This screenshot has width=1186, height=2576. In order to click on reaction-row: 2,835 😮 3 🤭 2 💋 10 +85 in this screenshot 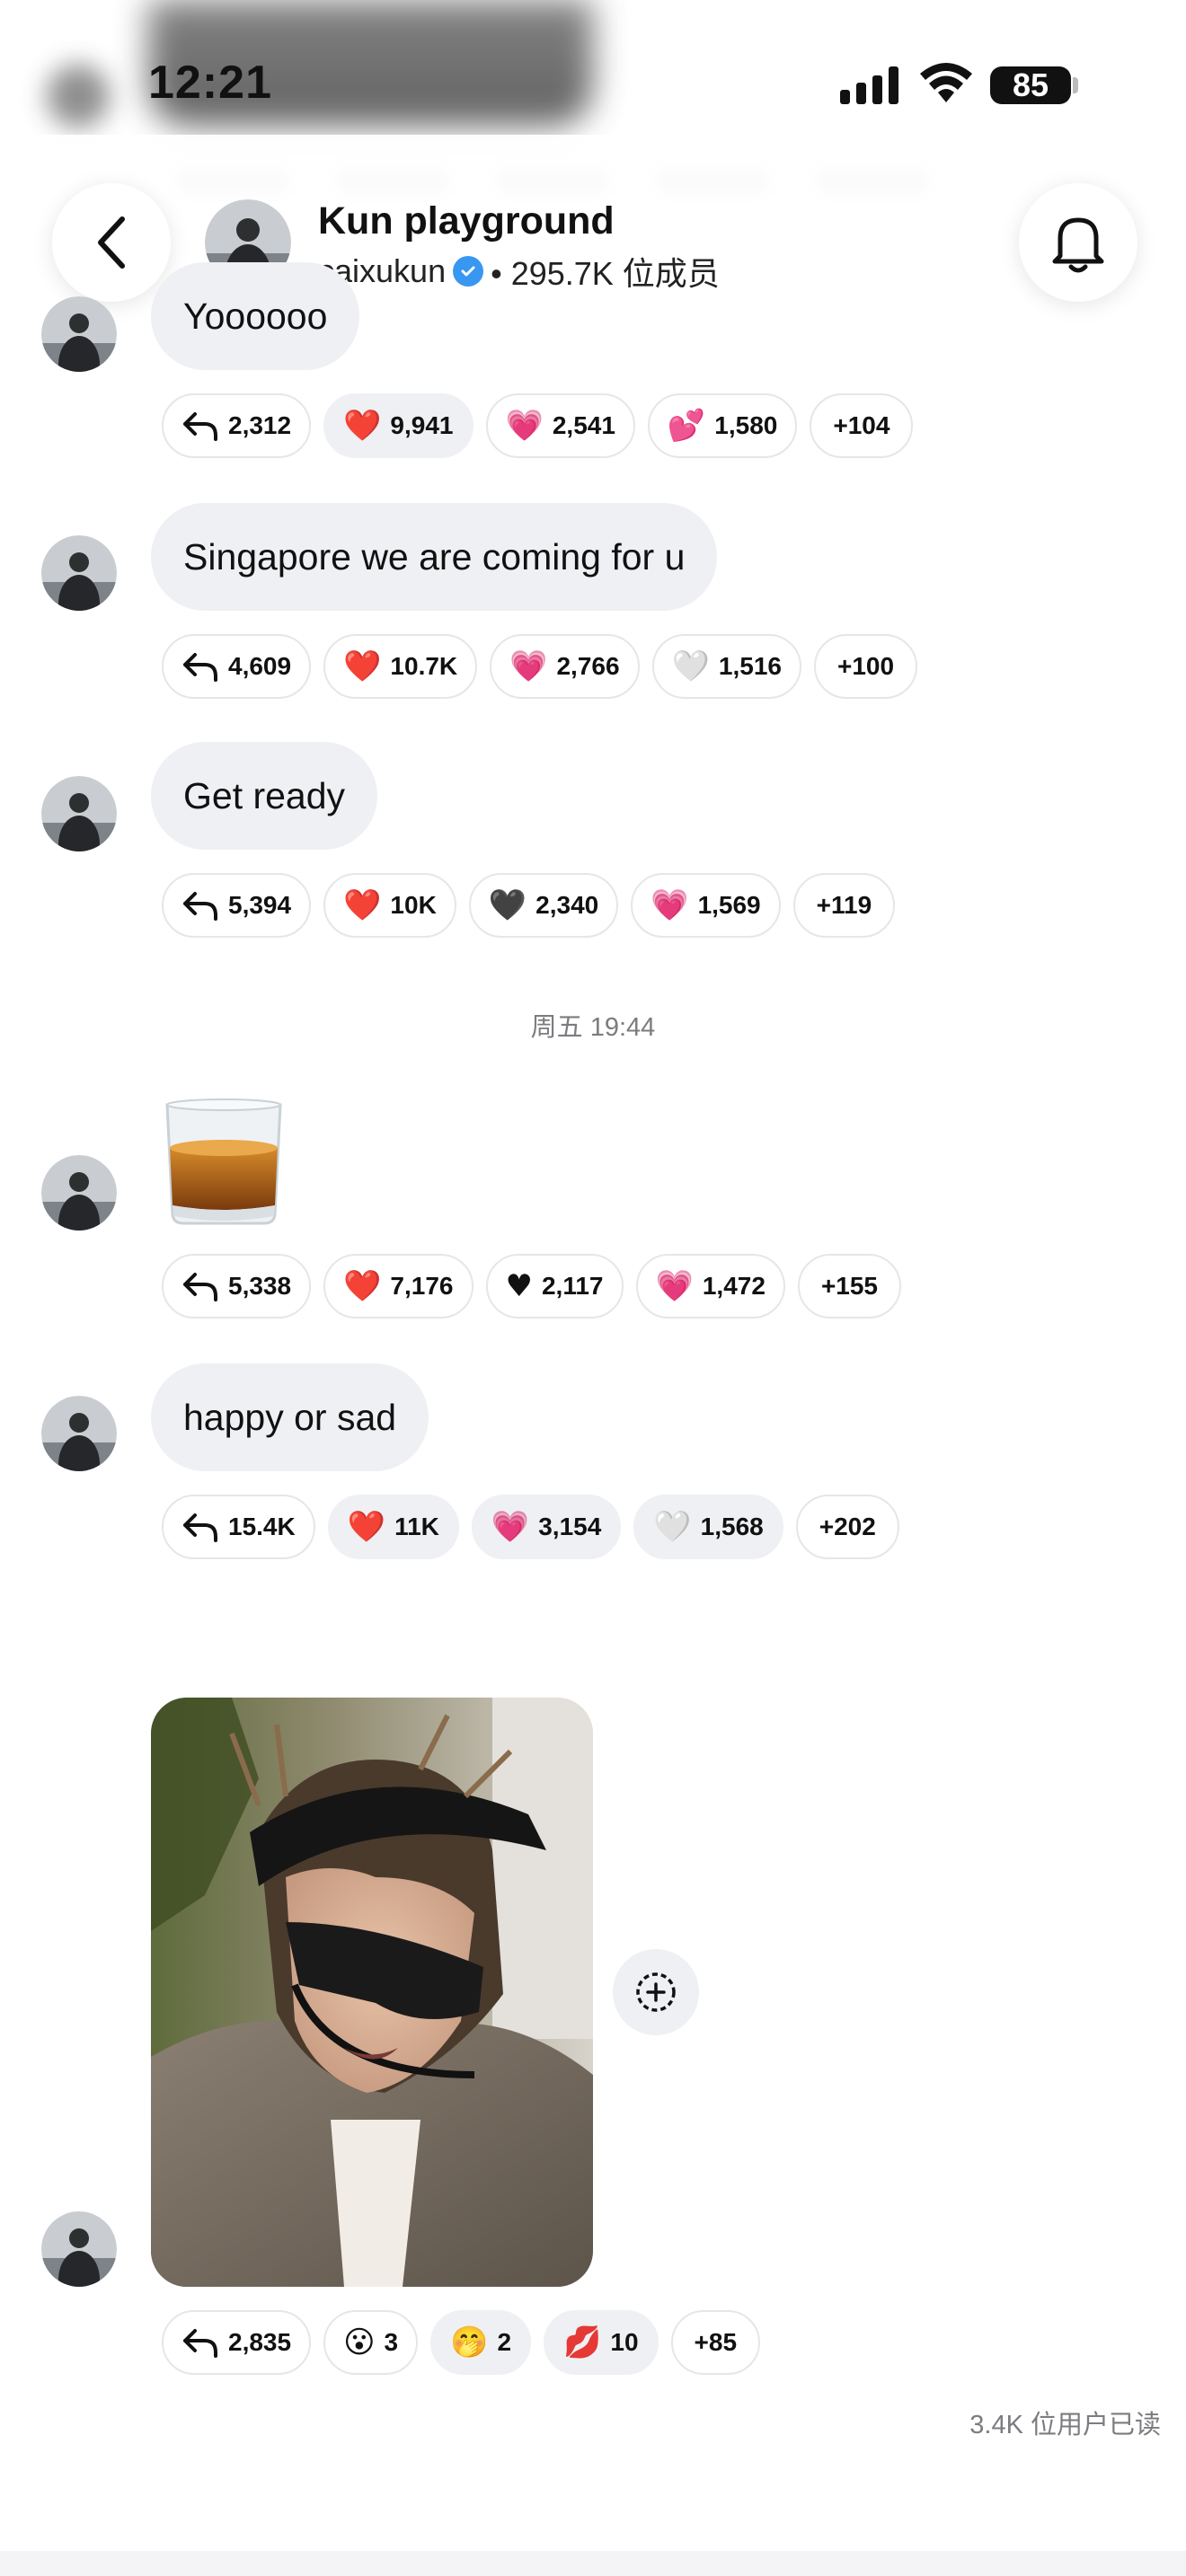, I will do `click(461, 2342)`.